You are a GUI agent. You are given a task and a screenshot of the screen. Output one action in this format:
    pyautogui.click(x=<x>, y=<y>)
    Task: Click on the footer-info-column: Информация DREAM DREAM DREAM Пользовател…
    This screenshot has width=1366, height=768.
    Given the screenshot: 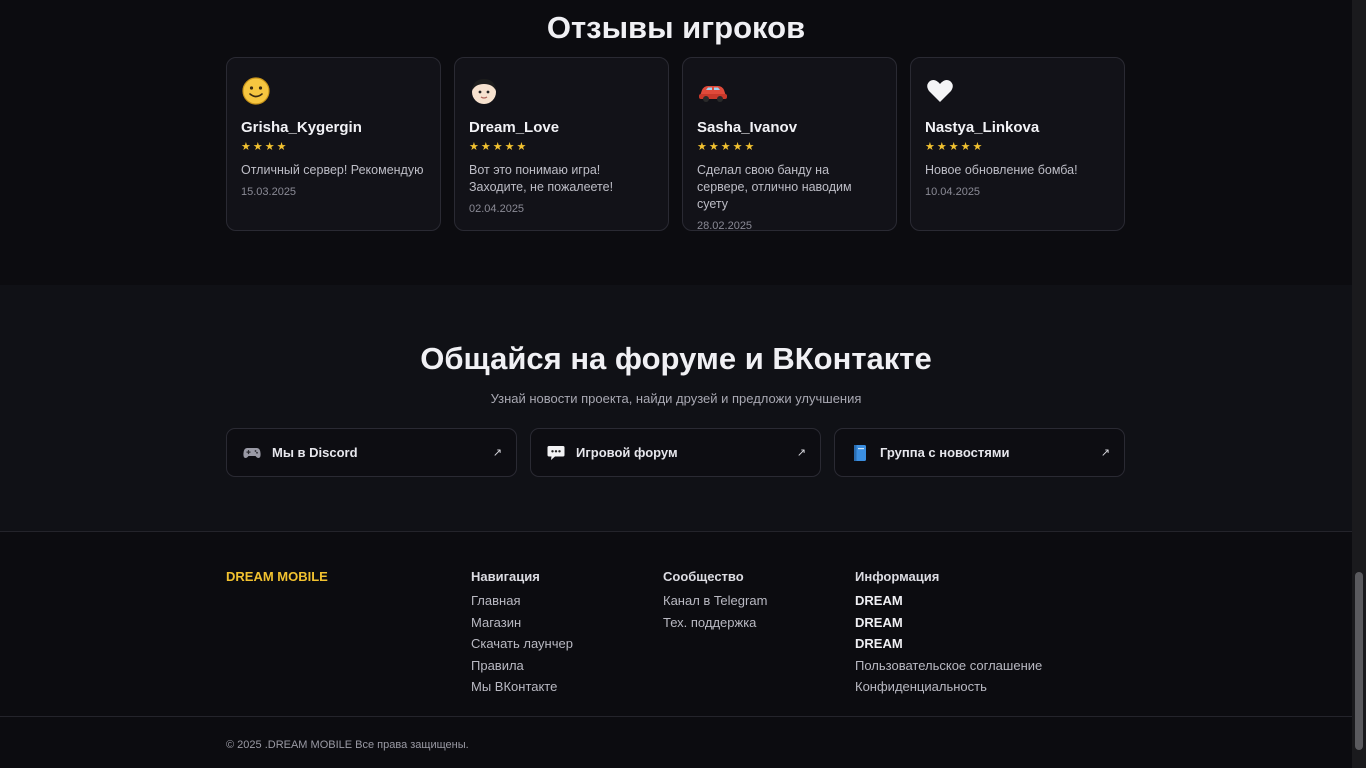 What is the action you would take?
    pyautogui.click(x=948, y=633)
    